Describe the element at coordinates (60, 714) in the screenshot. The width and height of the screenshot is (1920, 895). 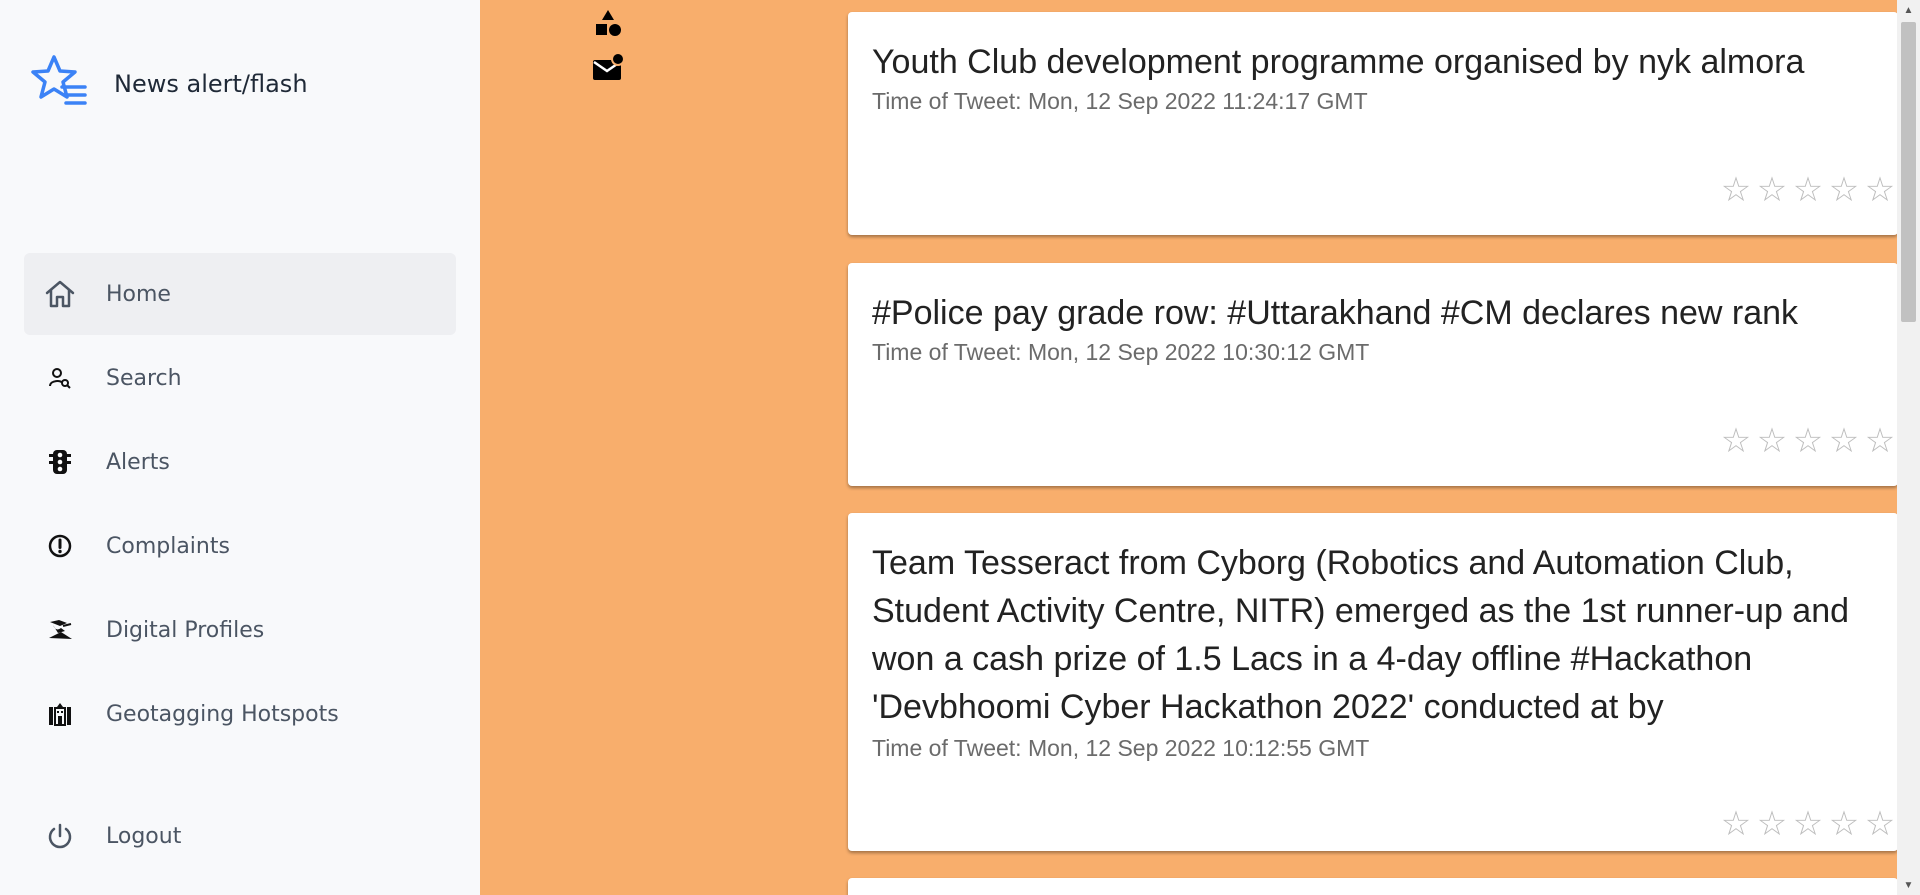
I see `building-icon` at that location.